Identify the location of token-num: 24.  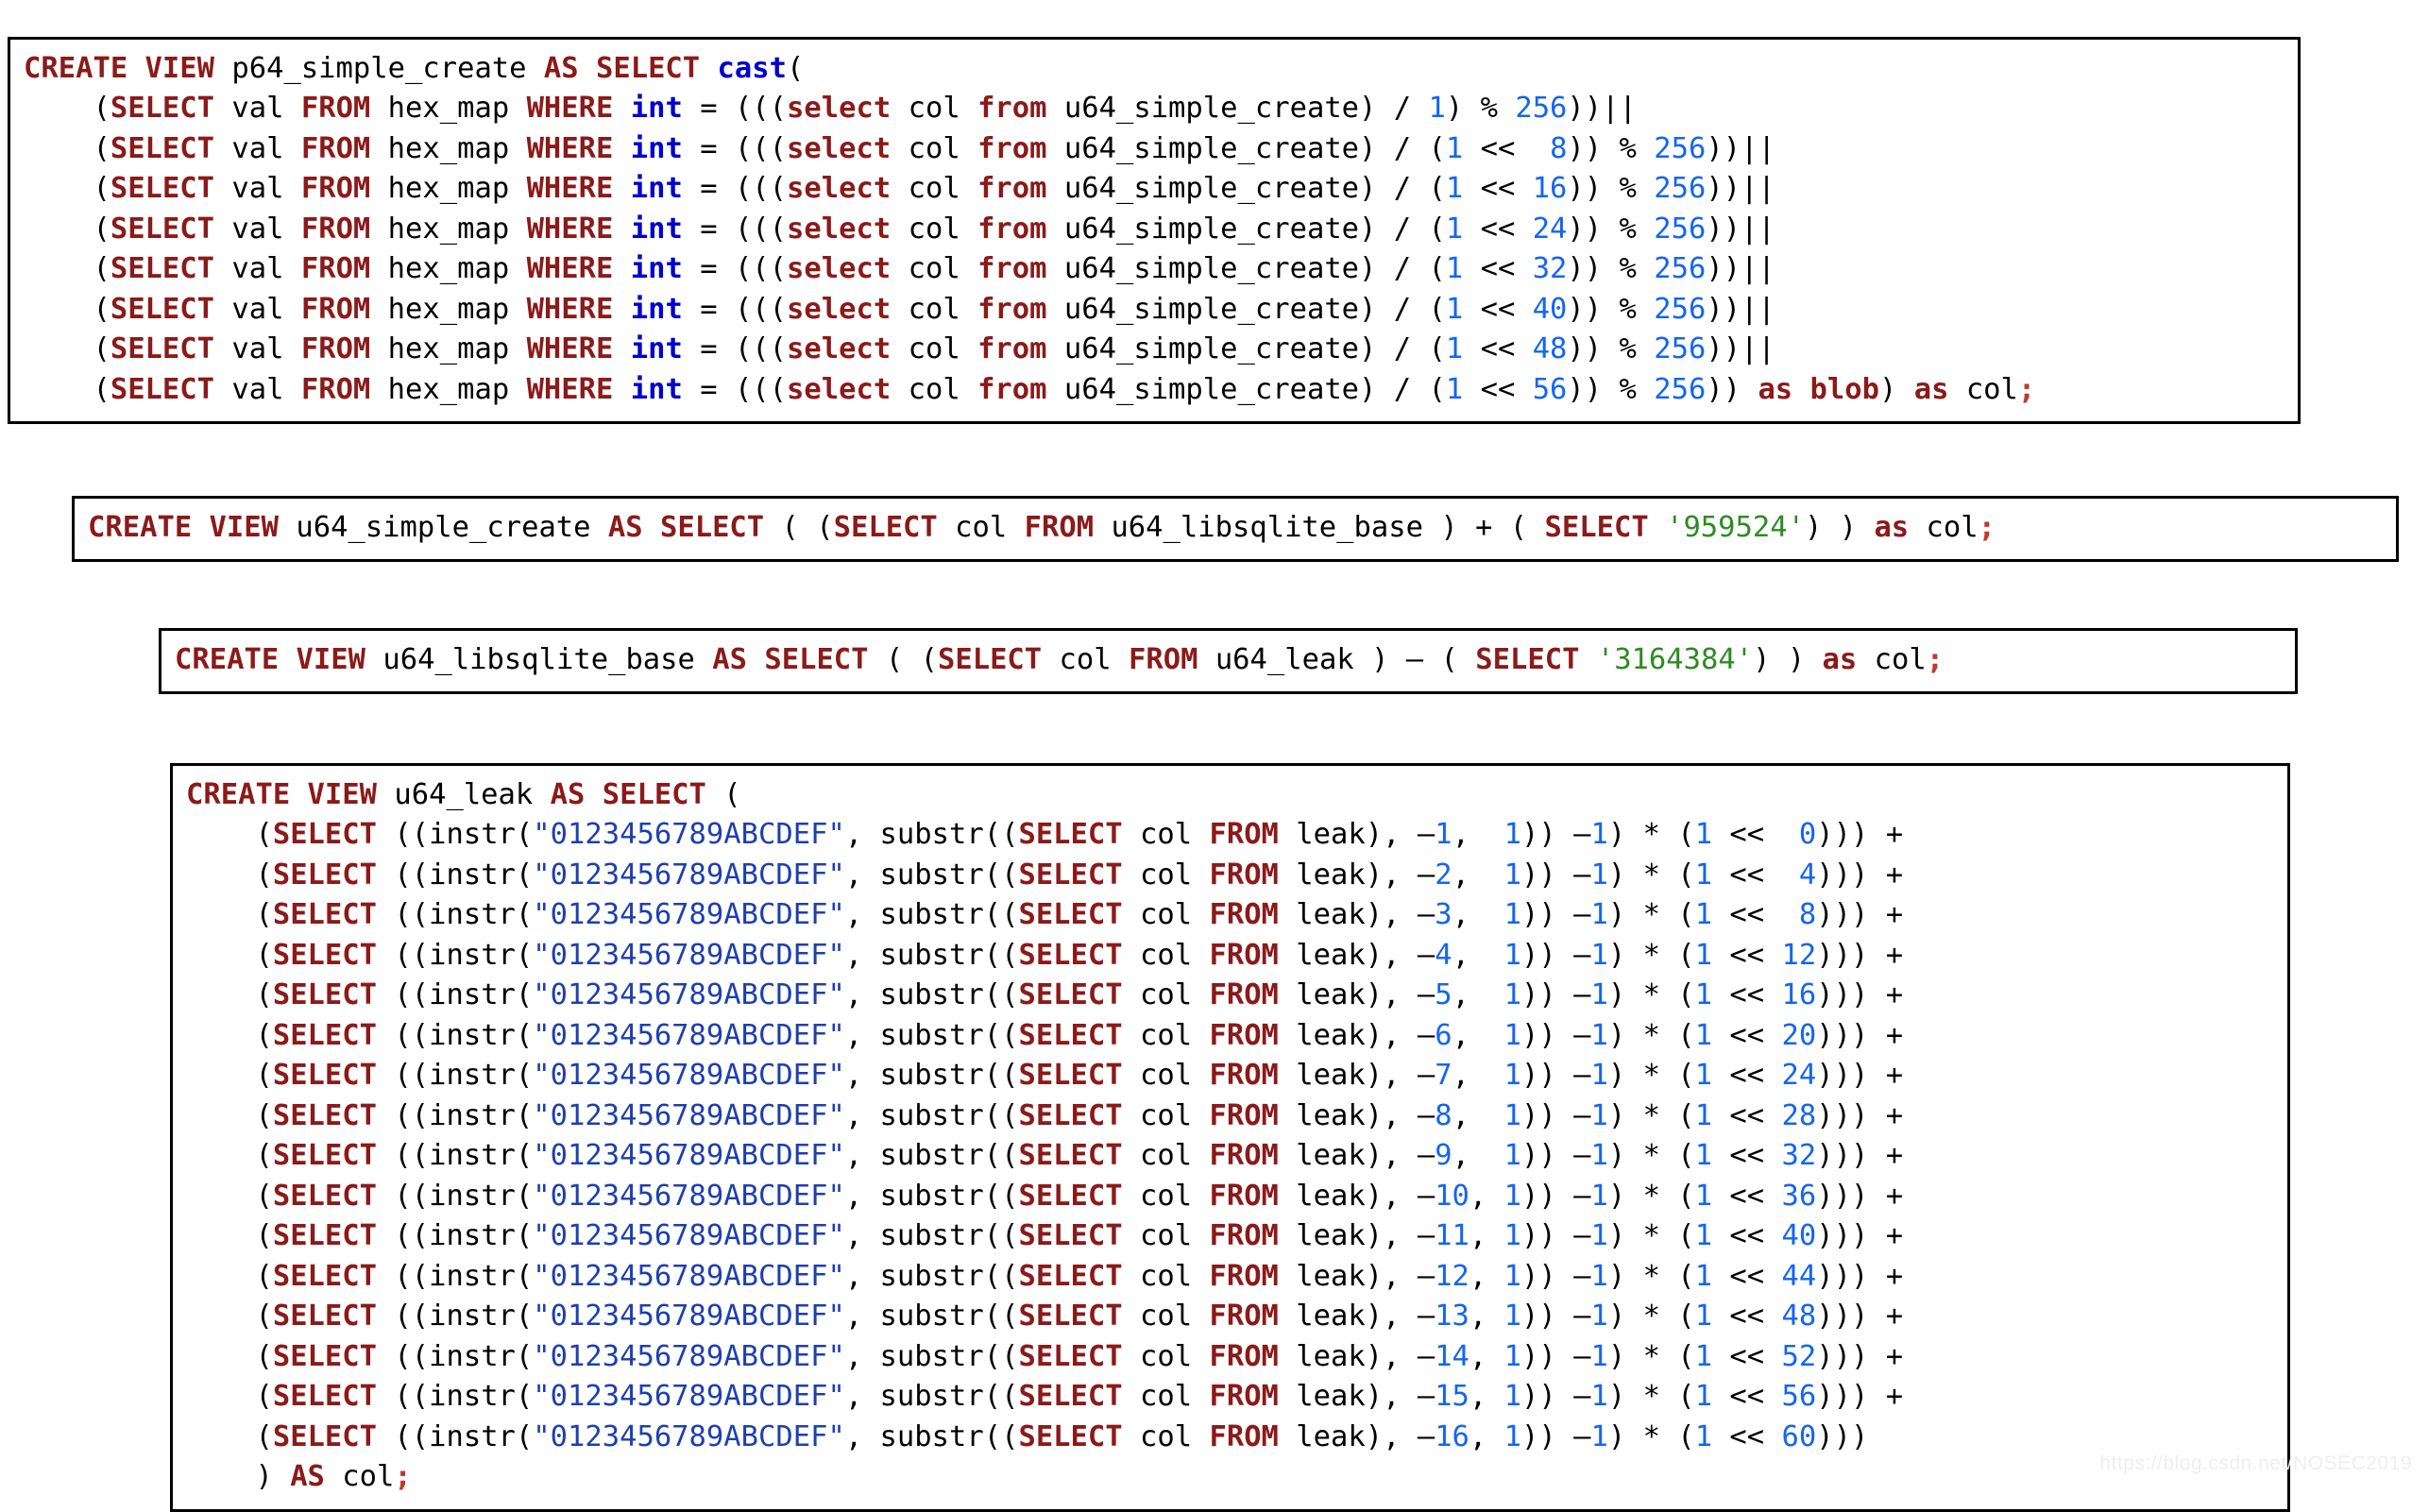
(1550, 229).